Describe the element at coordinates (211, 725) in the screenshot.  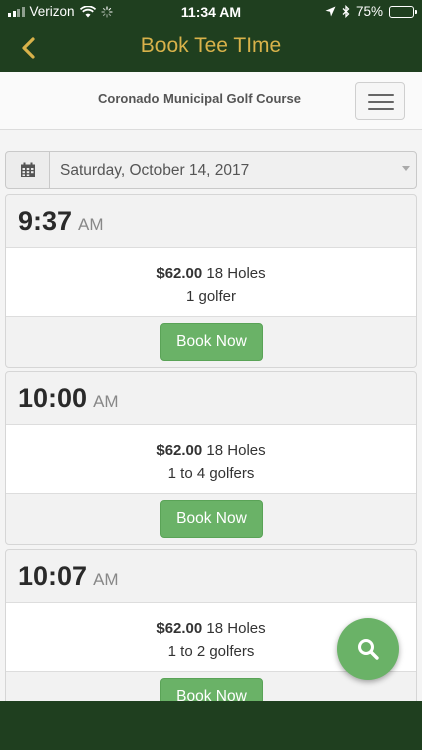
I see `bottom-bar` at that location.